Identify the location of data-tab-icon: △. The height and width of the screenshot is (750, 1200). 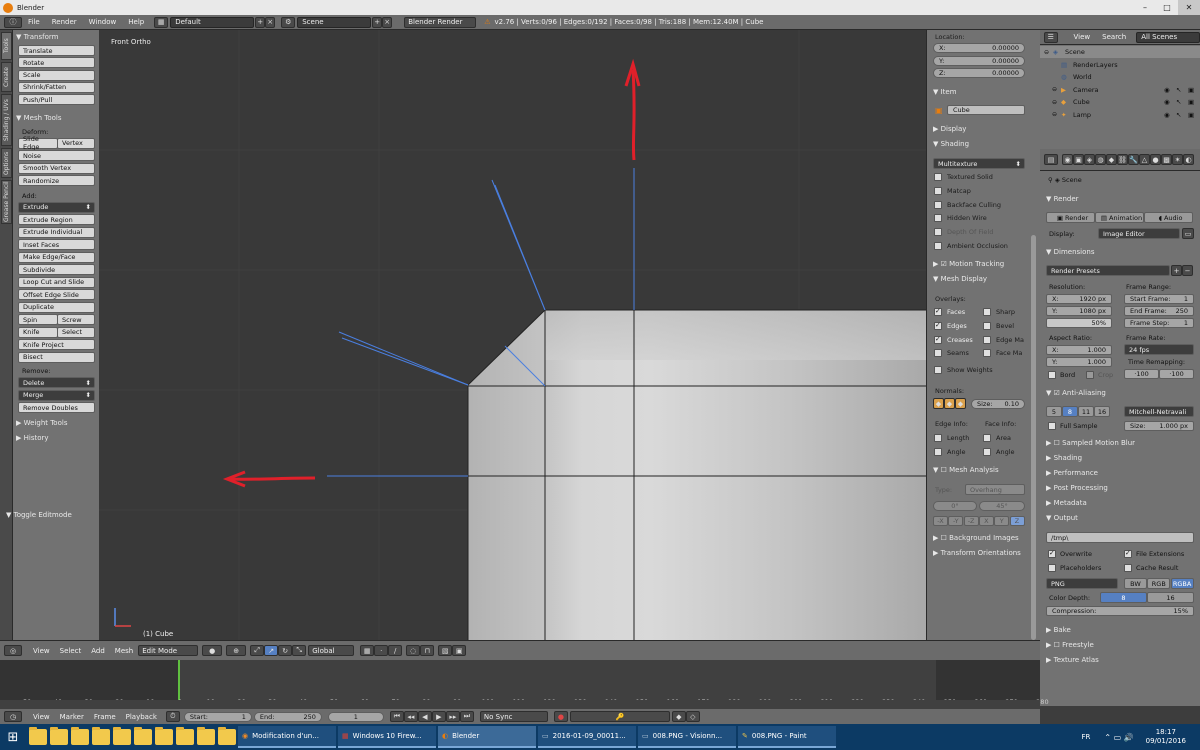
(1144, 159).